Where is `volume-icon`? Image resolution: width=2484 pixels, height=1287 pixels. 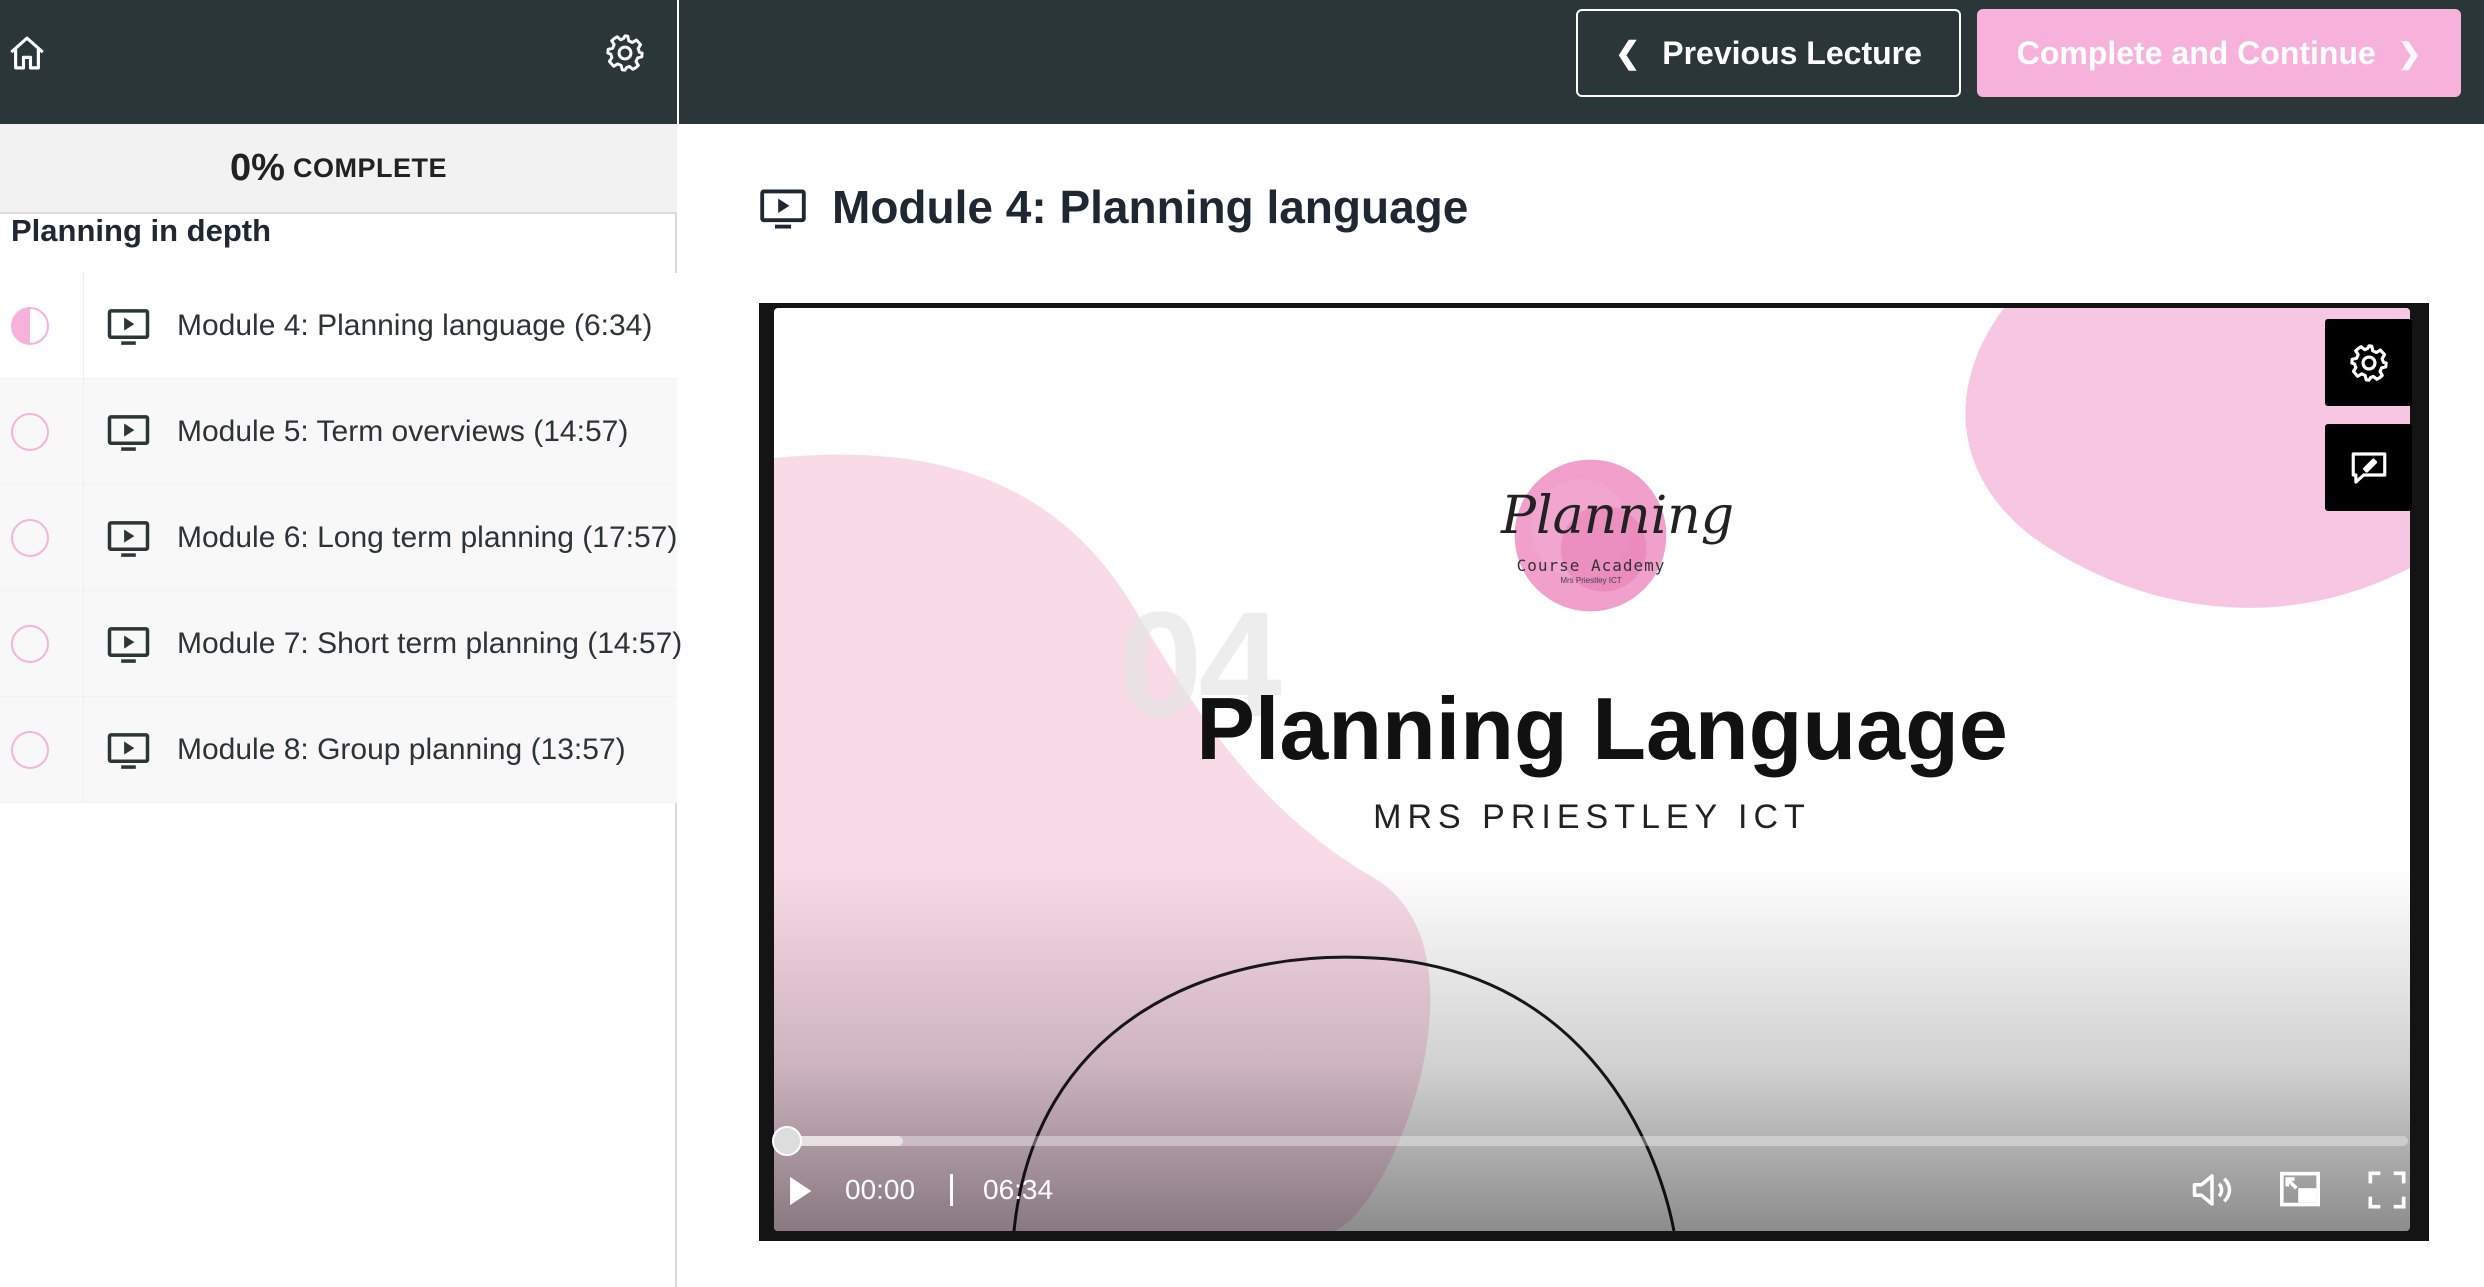 volume-icon is located at coordinates (2212, 1190).